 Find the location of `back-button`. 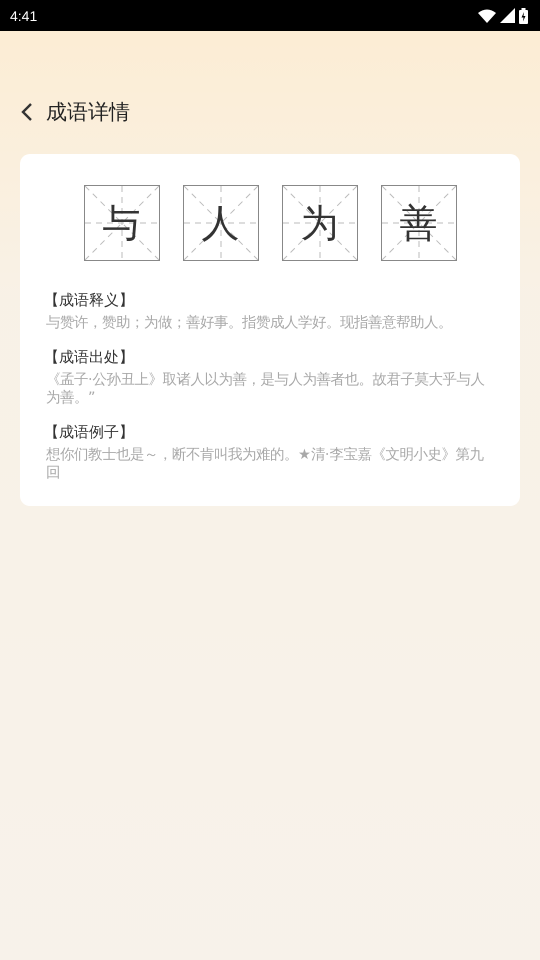

back-button is located at coordinates (27, 112).